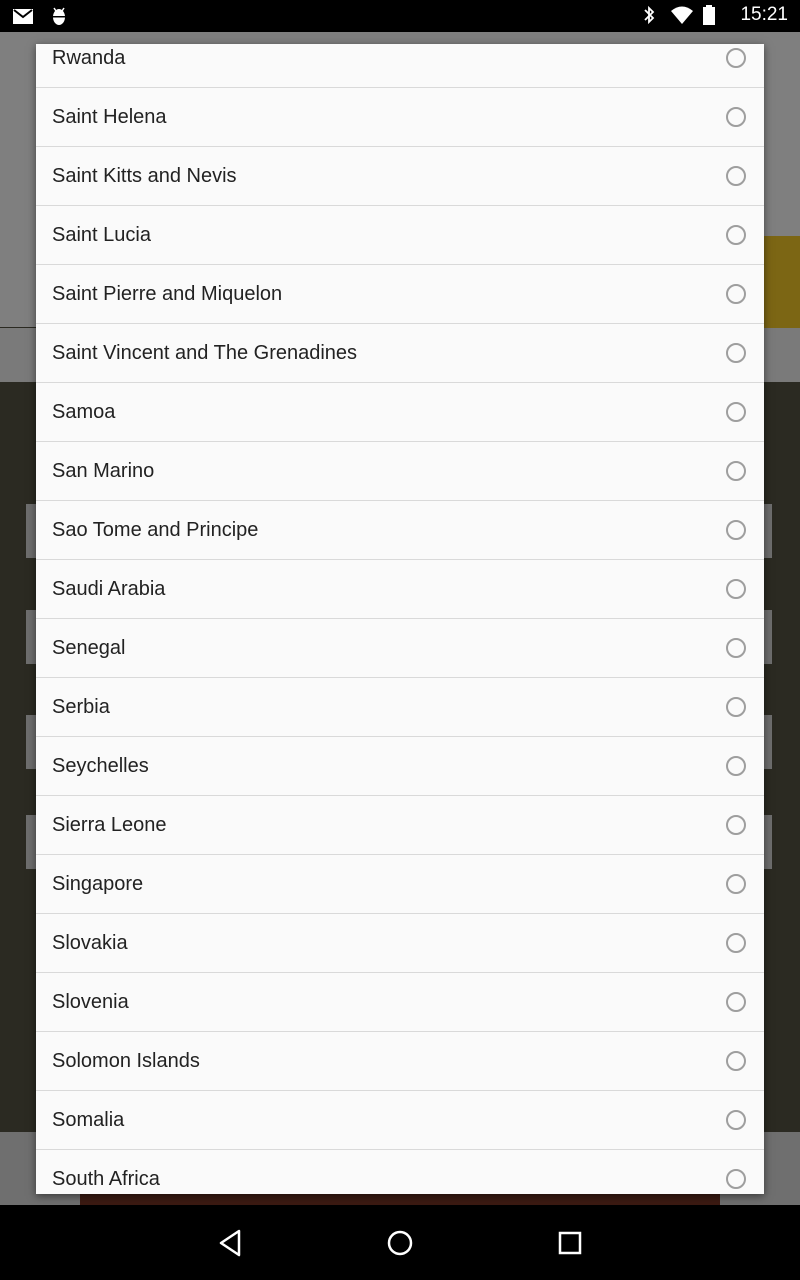 The width and height of the screenshot is (800, 1280). Describe the element at coordinates (400, 825) in the screenshot. I see `list-item: Sierra Leone` at that location.